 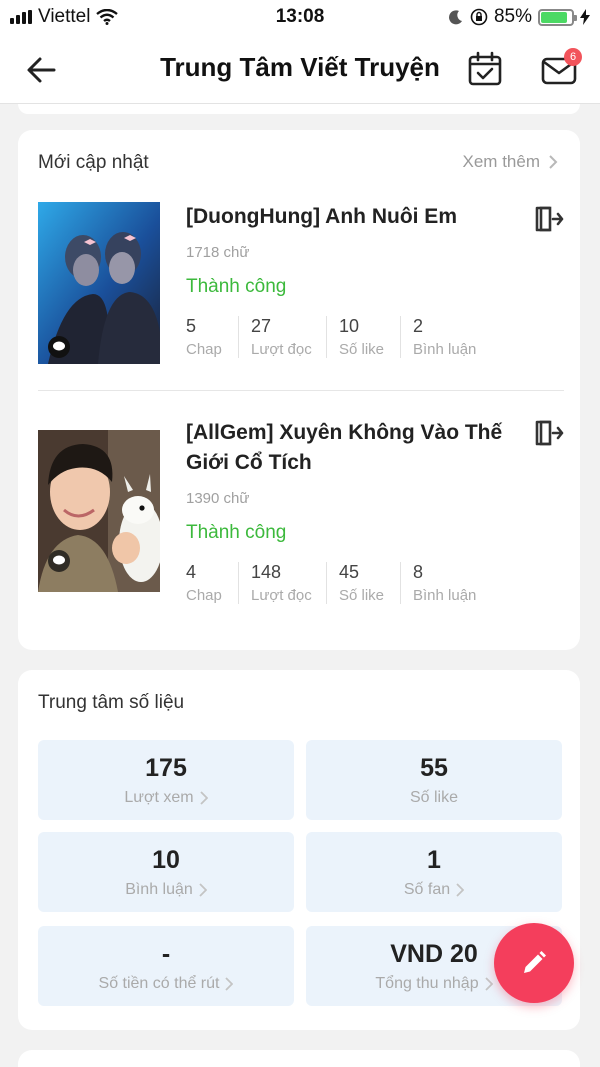 I want to click on charging-icon, so click(x=585, y=17).